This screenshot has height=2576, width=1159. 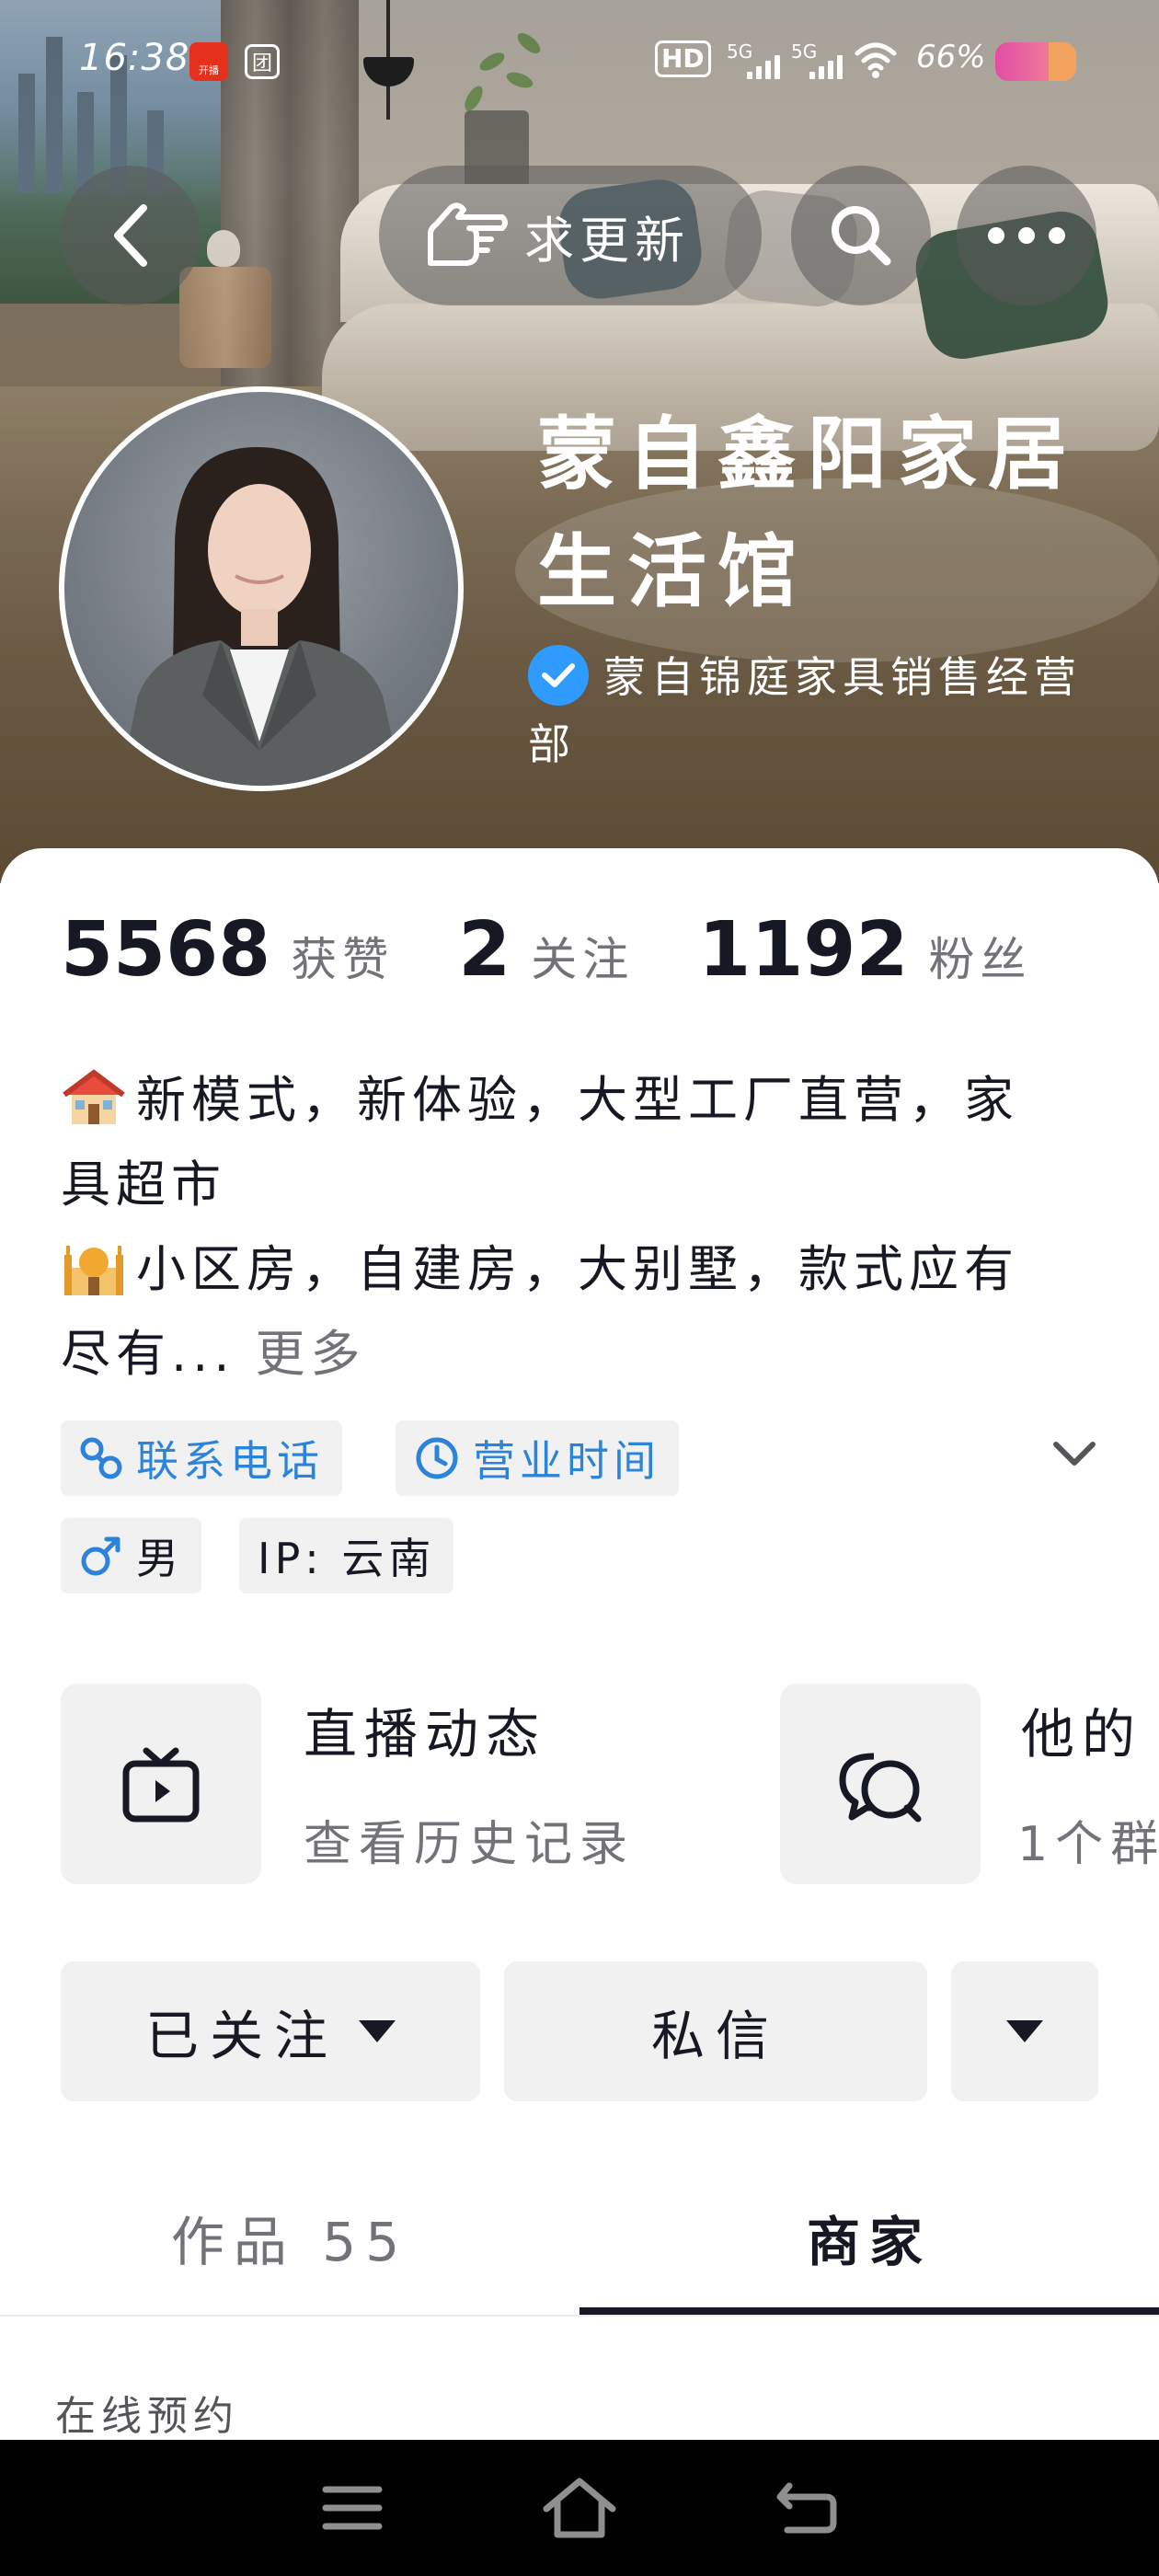 What do you see at coordinates (343, 959) in the screenshot?
I see `likes-label: 获赞` at bounding box center [343, 959].